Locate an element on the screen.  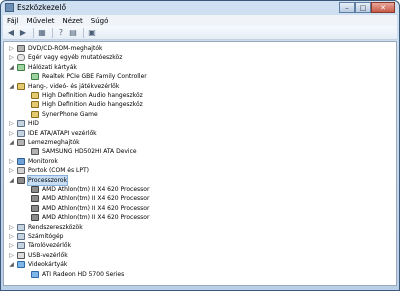
menu-help: Súgó is located at coordinates (100, 21).